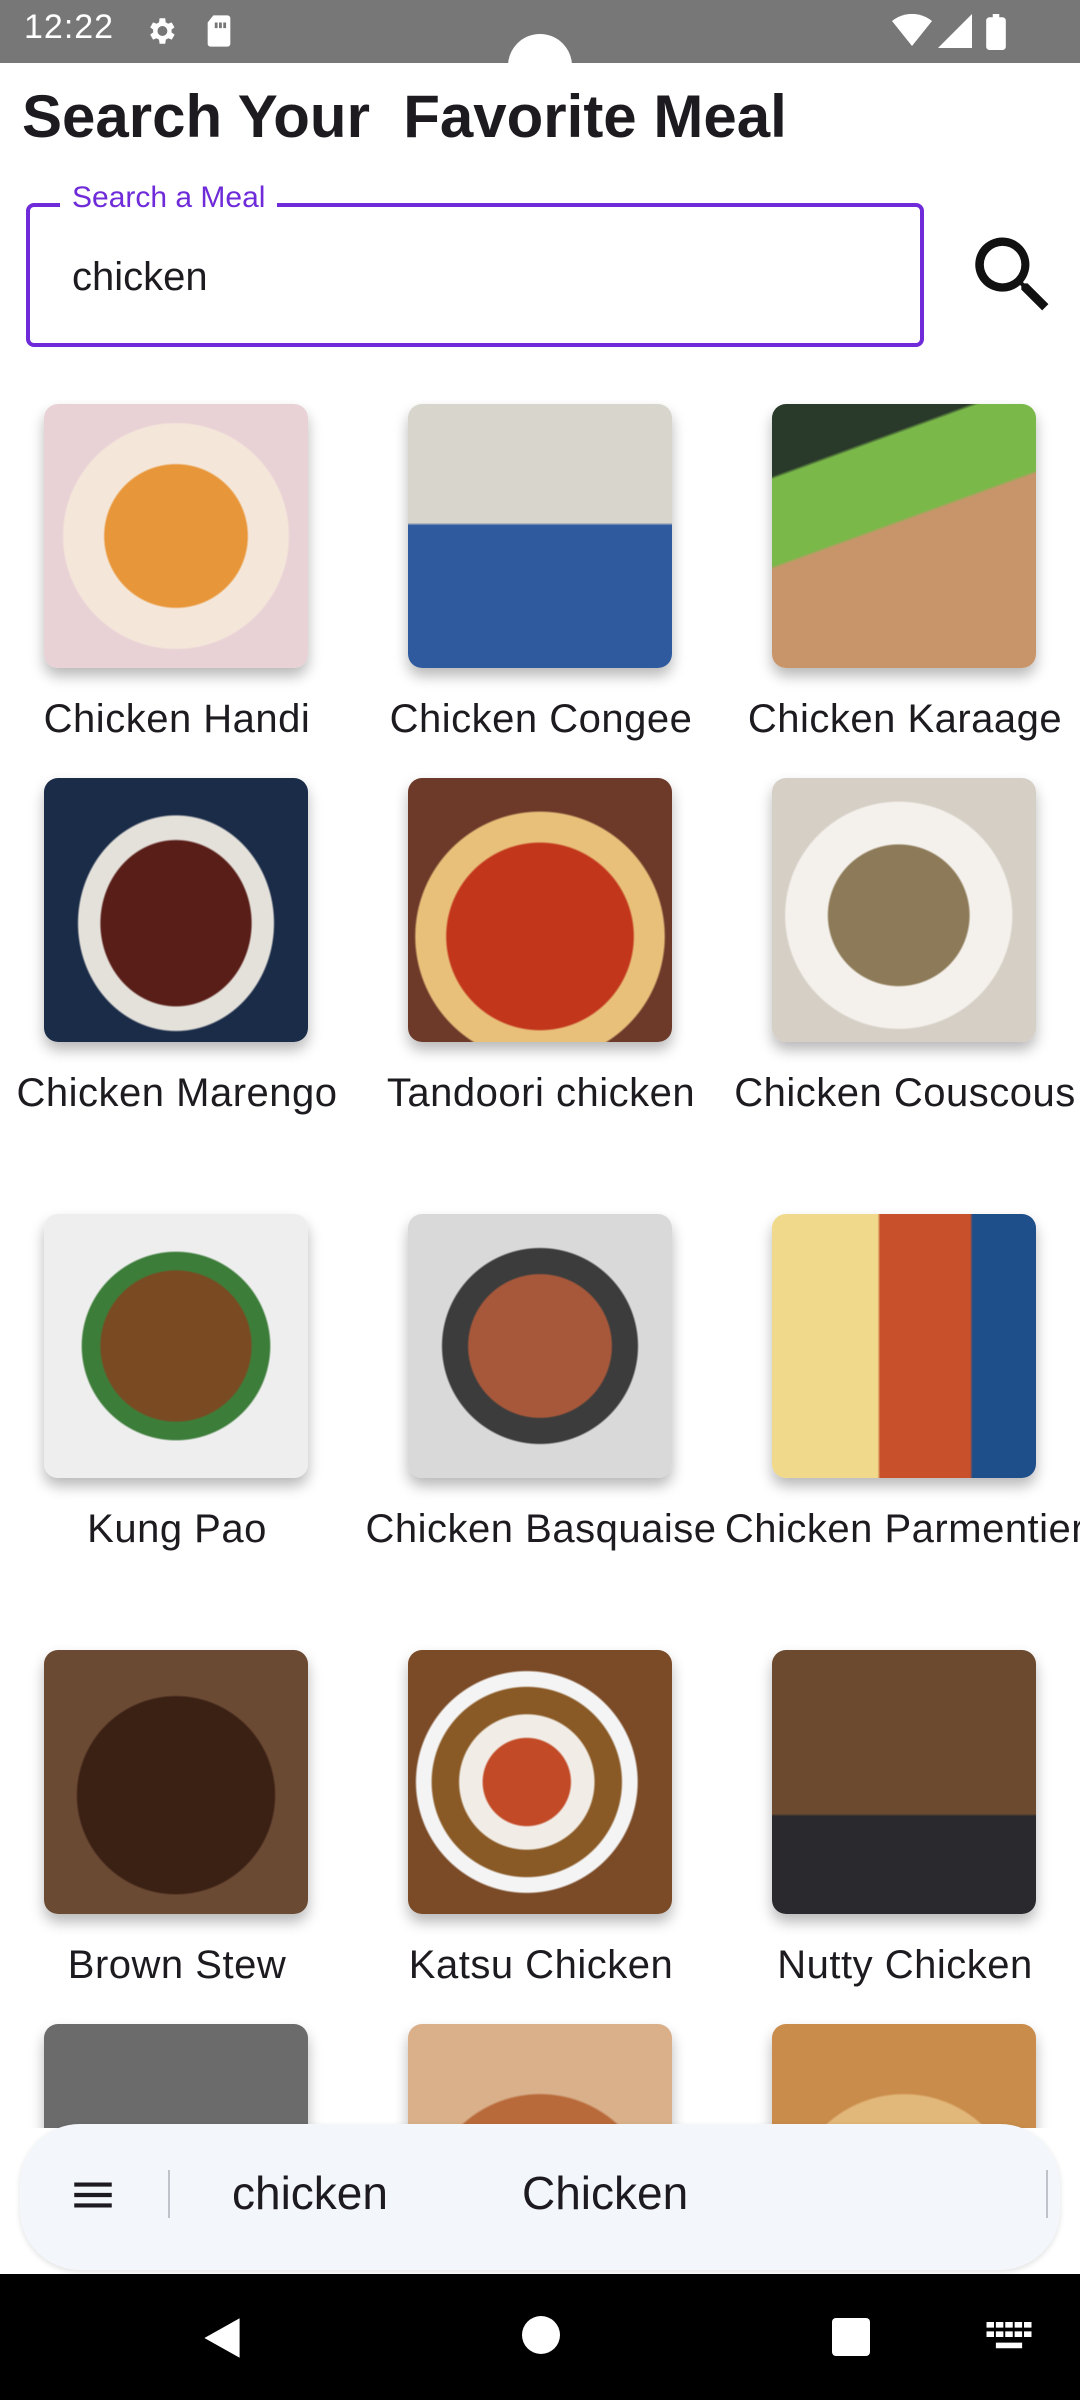  I want to click on meal-name: Tandoori chicken, so click(541, 1093).